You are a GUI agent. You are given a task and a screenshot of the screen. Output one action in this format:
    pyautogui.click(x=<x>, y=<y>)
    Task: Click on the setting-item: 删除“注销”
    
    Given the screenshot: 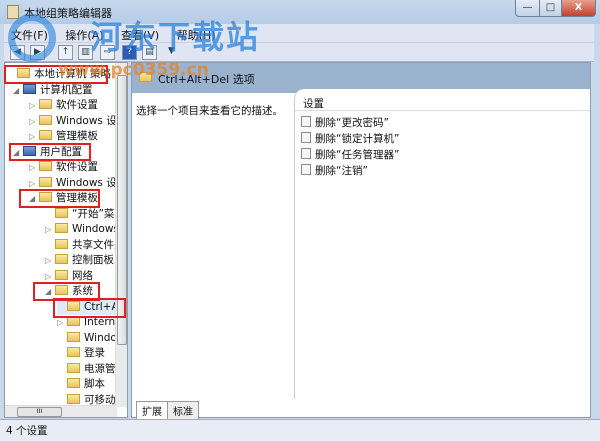 What is the action you would take?
    pyautogui.click(x=334, y=171)
    